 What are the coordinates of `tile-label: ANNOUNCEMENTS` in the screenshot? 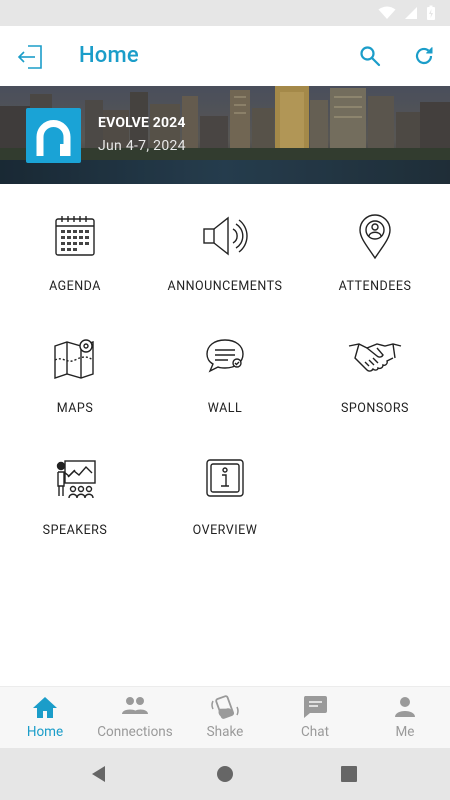 It's located at (225, 286).